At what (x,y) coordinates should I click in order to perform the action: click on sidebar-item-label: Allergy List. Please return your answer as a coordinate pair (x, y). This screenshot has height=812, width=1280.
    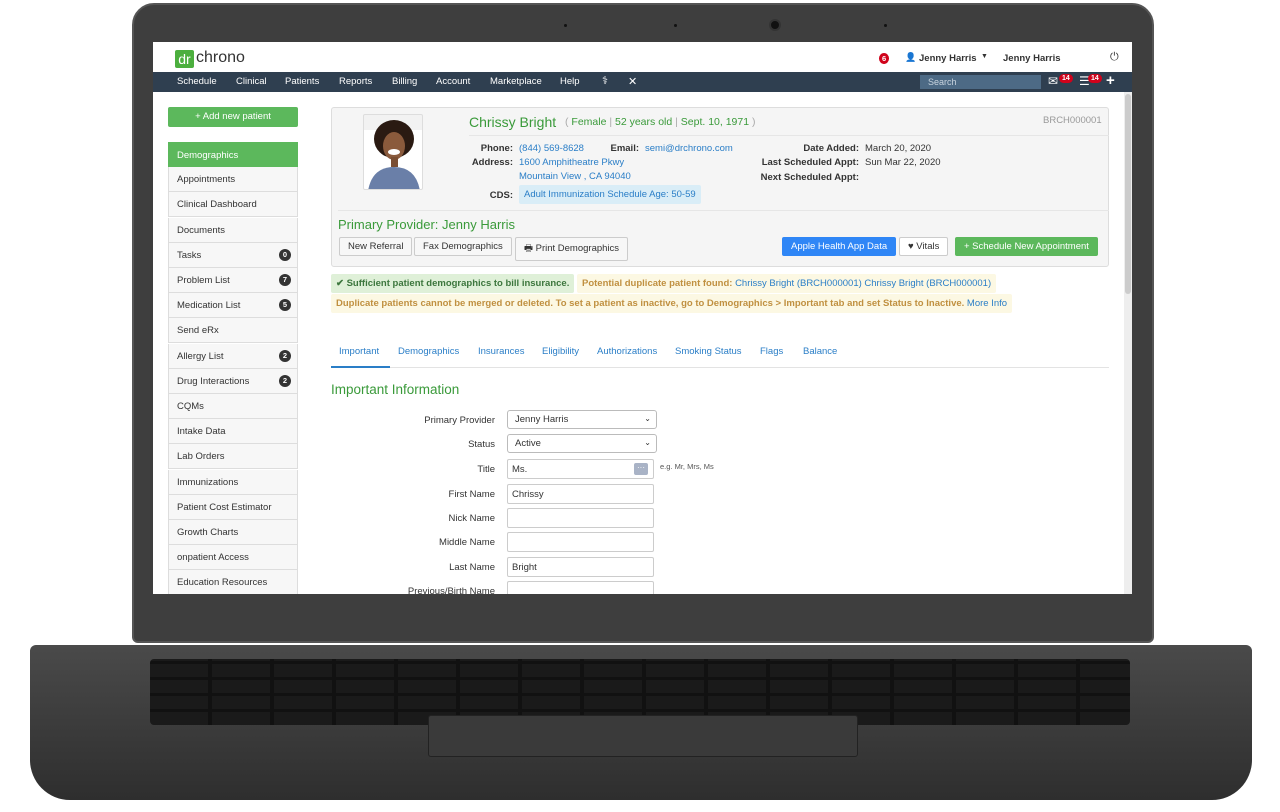
    Looking at the image, I should click on (200, 356).